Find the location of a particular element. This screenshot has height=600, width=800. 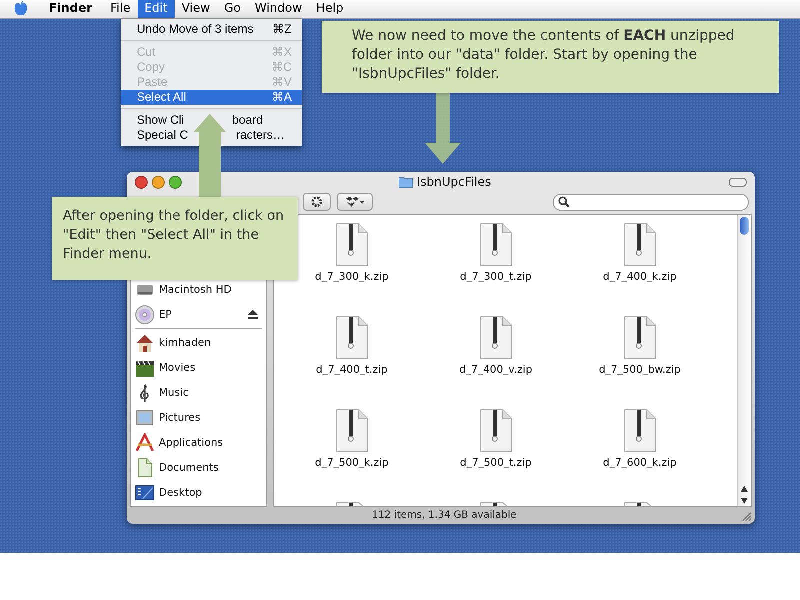

file-name: d_7_300_k.zip is located at coordinates (352, 277).